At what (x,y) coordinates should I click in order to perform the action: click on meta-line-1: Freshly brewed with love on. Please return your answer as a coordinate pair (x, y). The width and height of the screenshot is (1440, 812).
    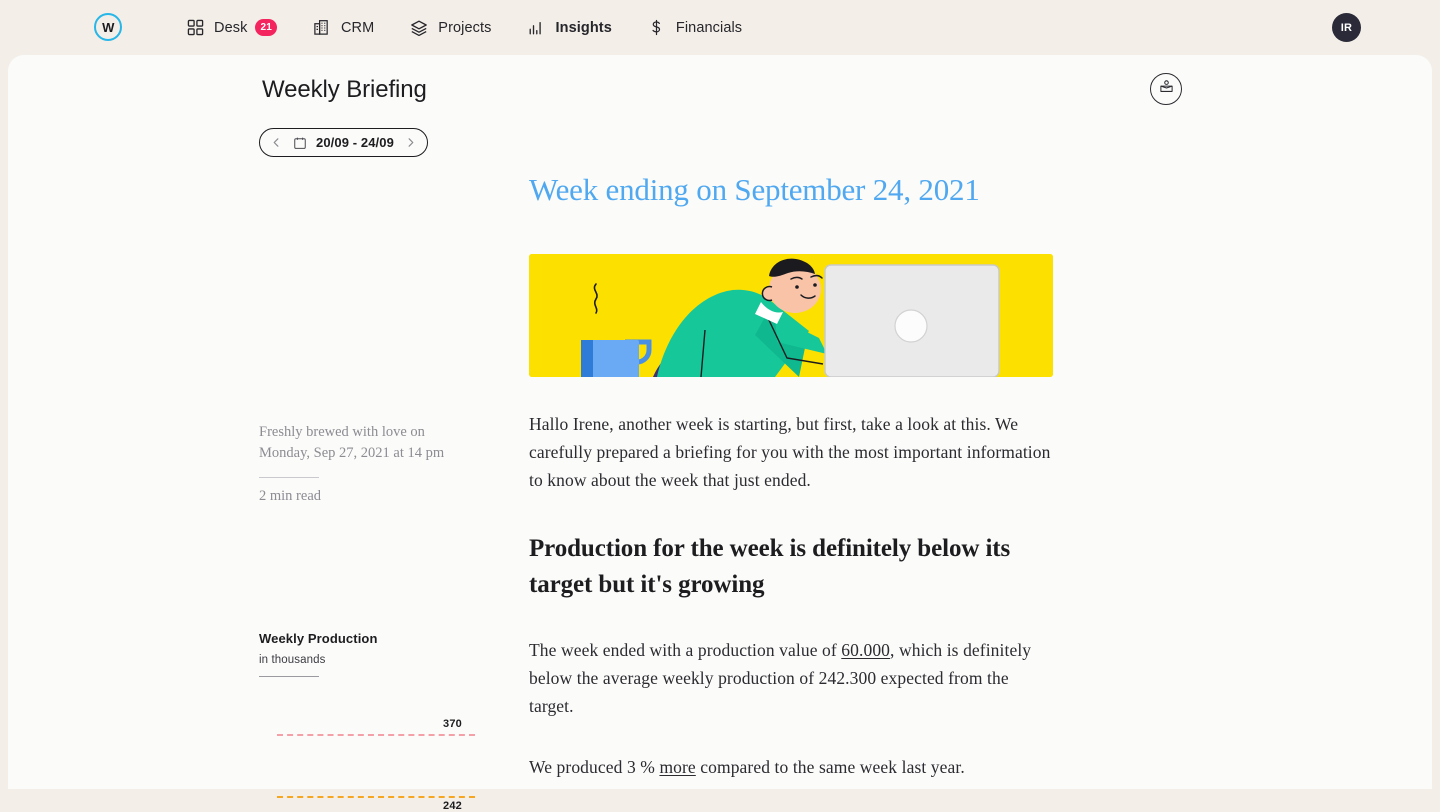
    Looking at the image, I should click on (342, 432).